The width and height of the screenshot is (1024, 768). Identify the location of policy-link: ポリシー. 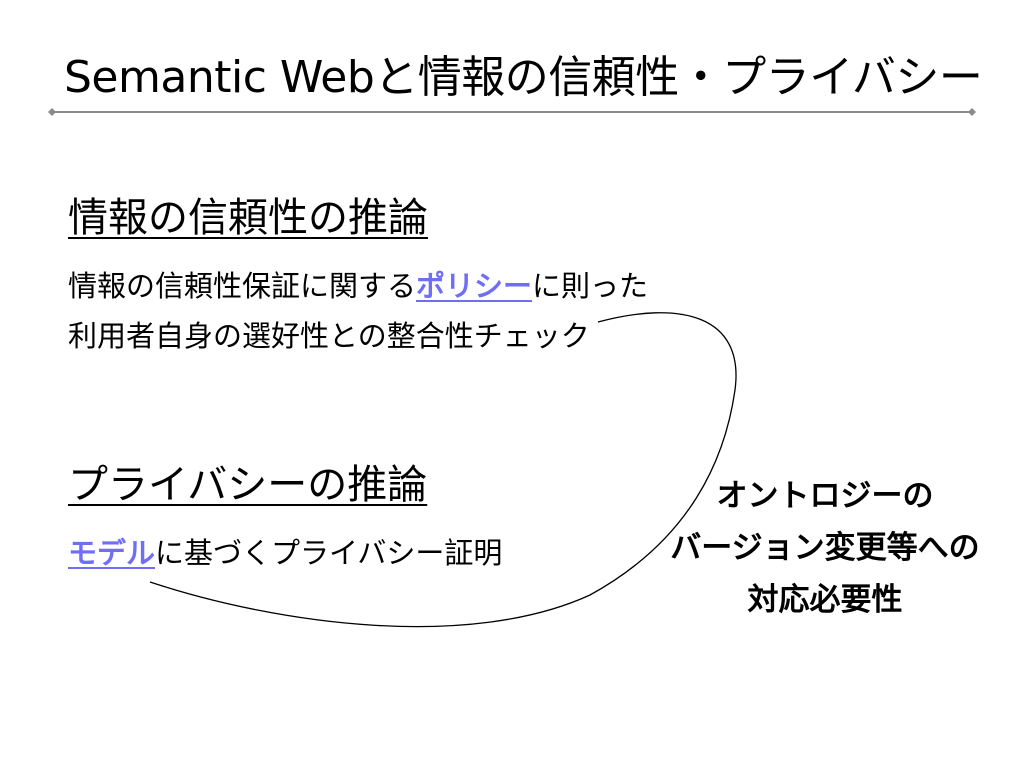
(474, 286).